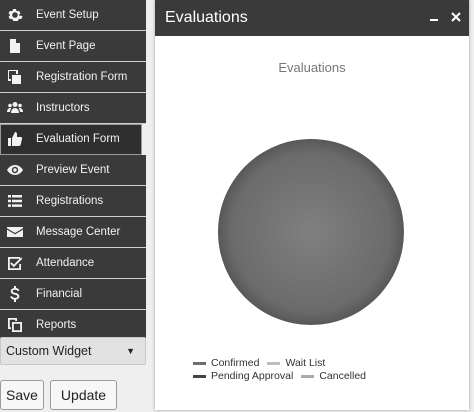 The width and height of the screenshot is (474, 412). I want to click on sidebar-item-label: Preview Event, so click(73, 170).